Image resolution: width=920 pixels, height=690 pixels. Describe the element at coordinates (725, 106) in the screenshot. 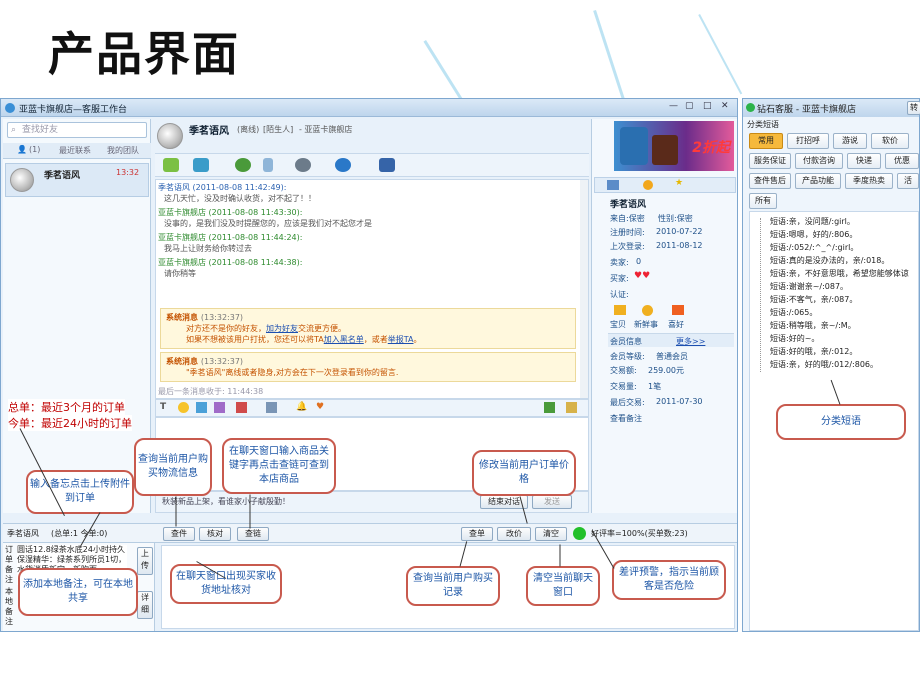

I see `close-icon: ✕` at that location.